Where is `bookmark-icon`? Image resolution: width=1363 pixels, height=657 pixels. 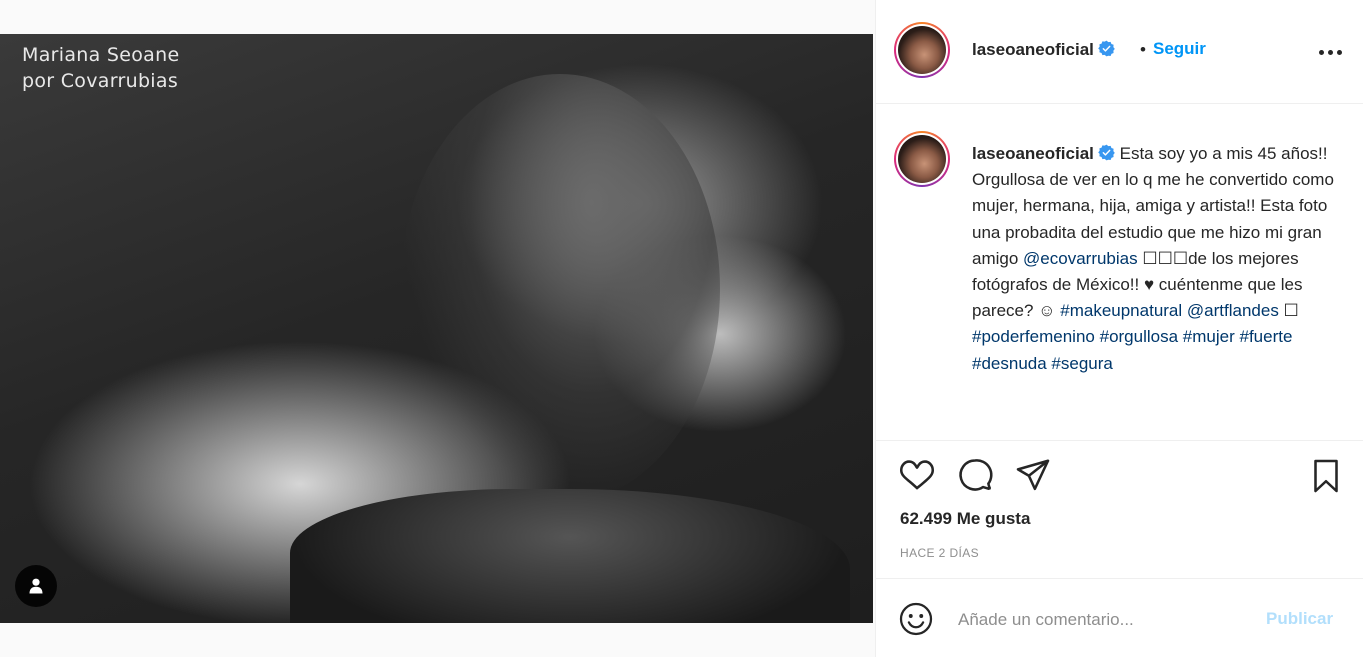
bookmark-icon is located at coordinates (1326, 476).